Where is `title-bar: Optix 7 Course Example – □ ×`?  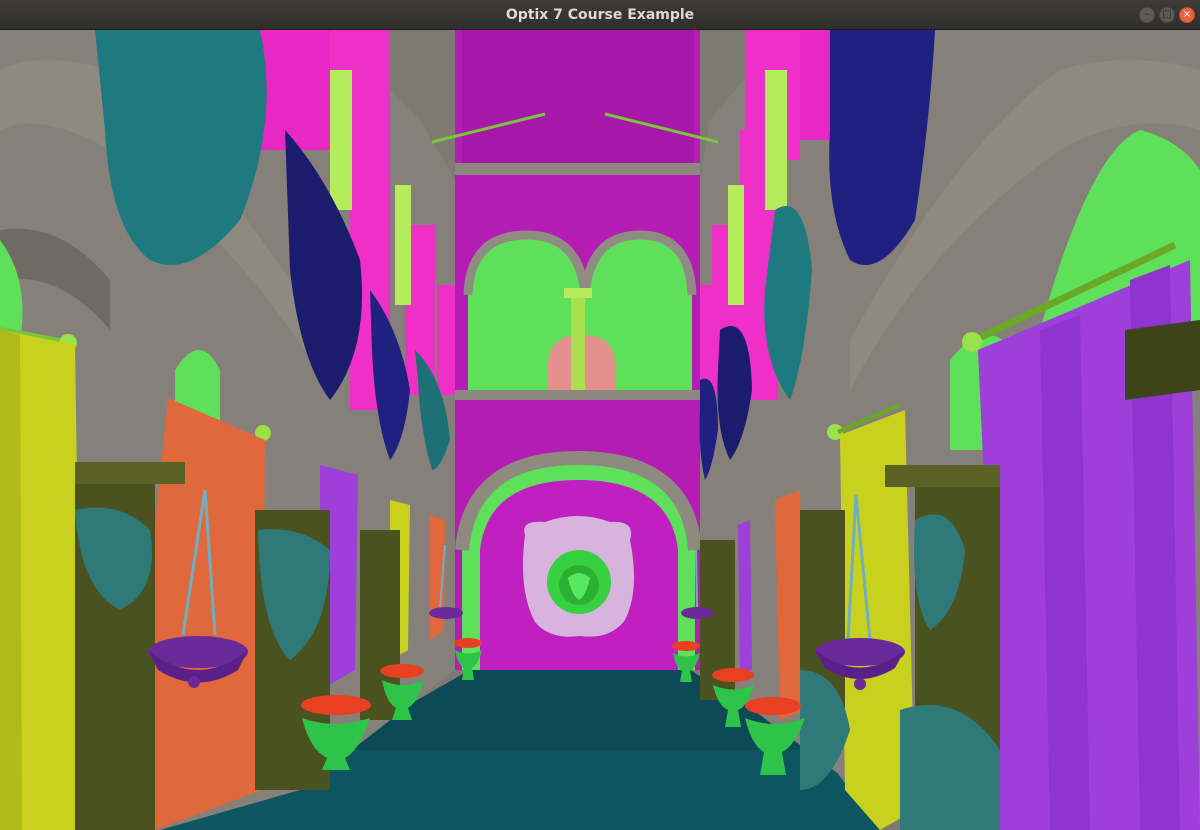
title-bar: Optix 7 Course Example – □ × is located at coordinates (600, 15).